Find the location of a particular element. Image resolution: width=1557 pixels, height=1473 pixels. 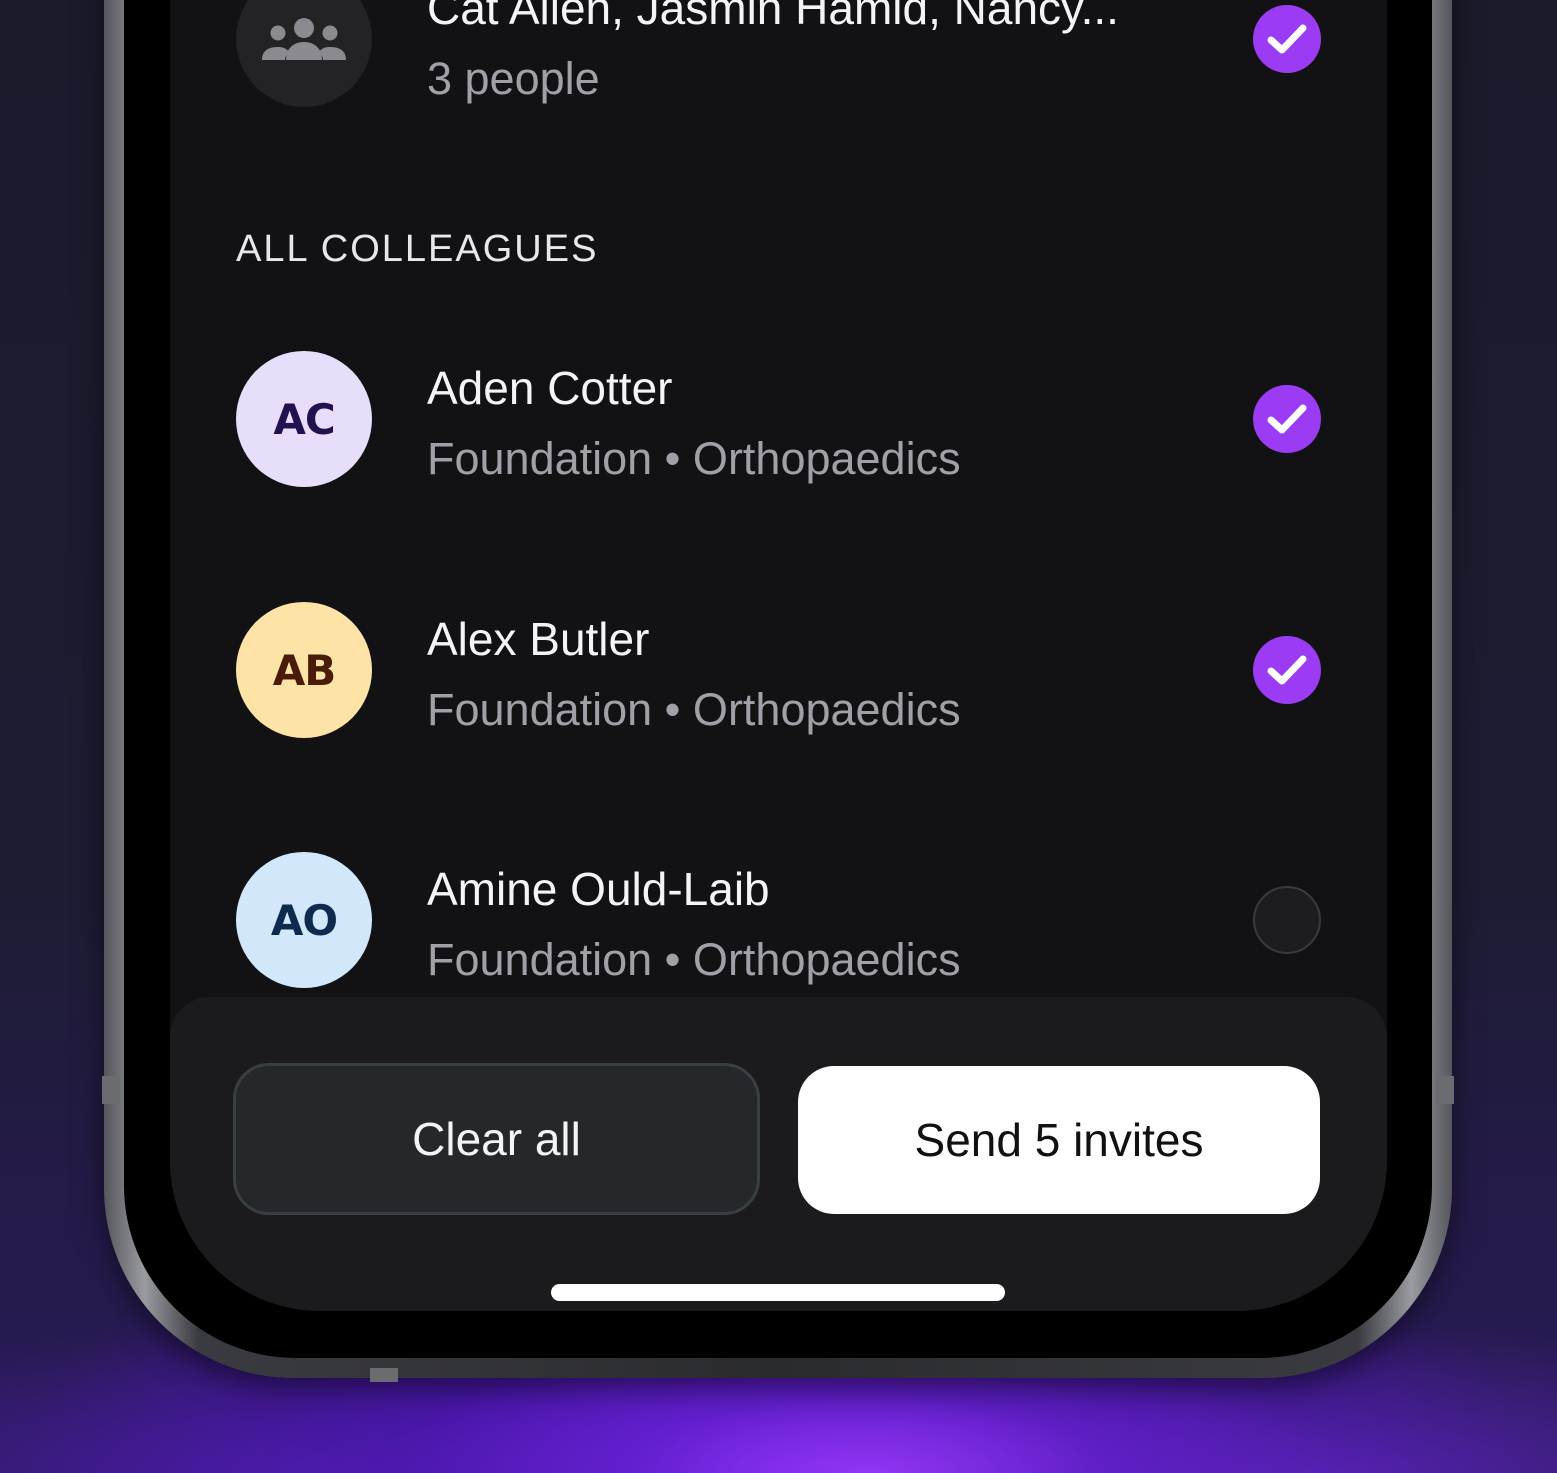

side-button-right is located at coordinates (1445, 1090).